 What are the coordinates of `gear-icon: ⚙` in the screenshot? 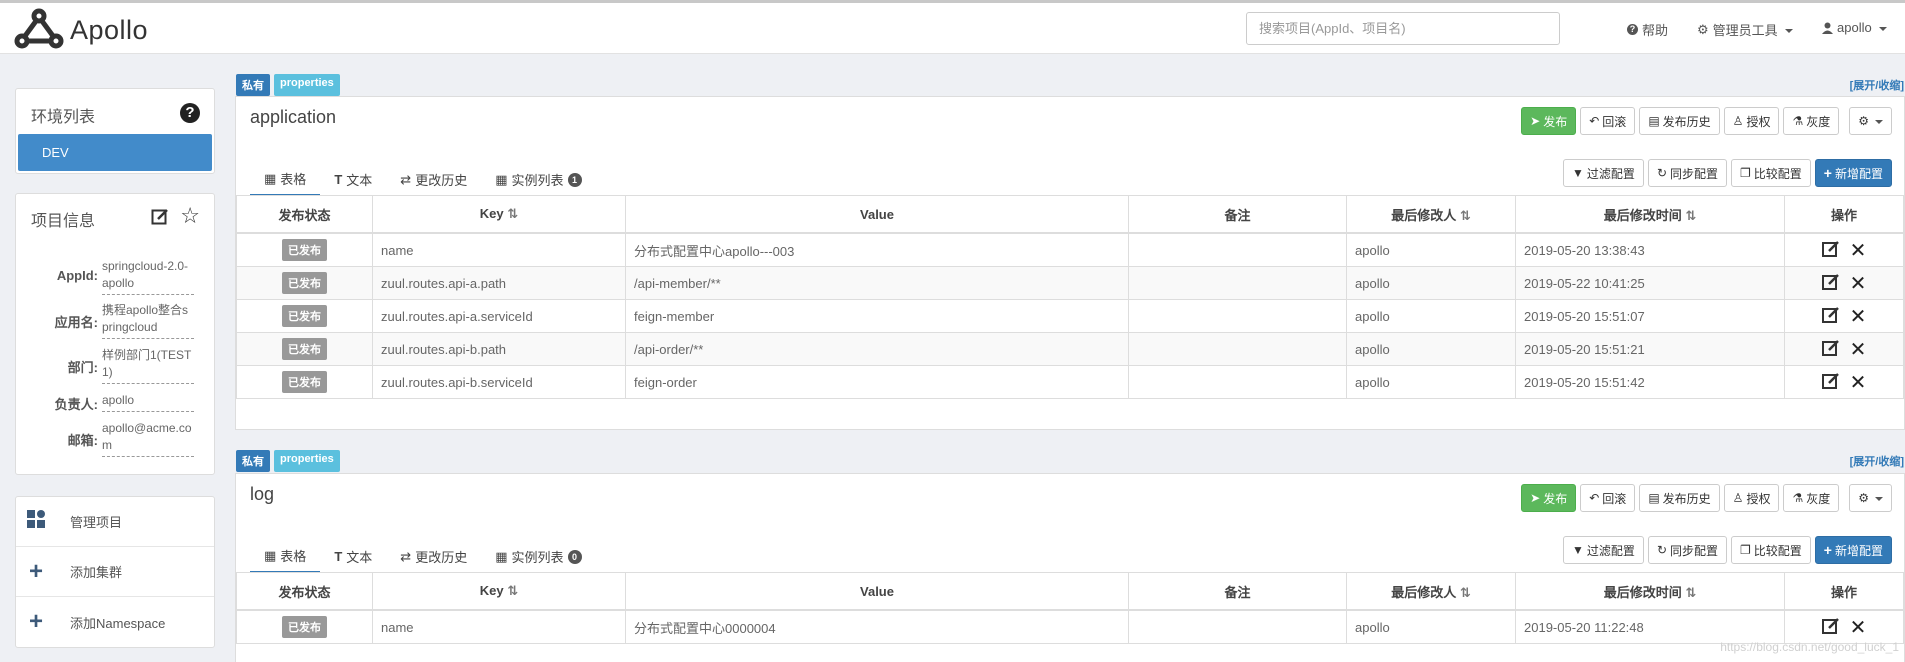 It's located at (1703, 29).